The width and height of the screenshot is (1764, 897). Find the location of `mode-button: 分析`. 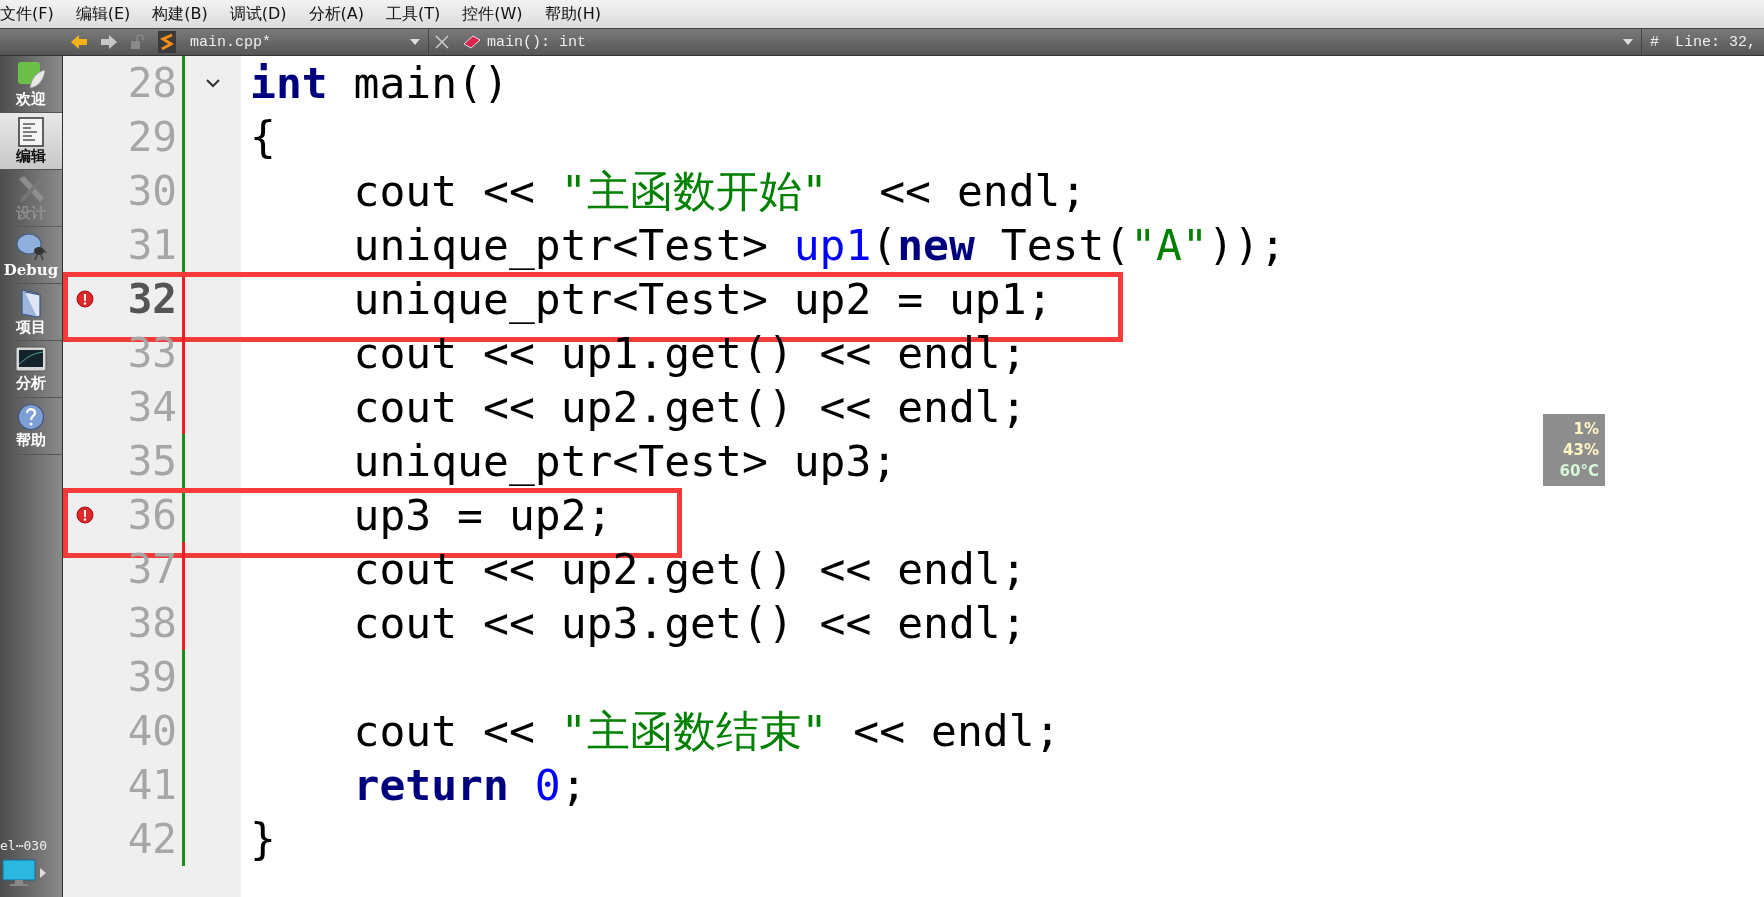

mode-button: 分析 is located at coordinates (31, 369).